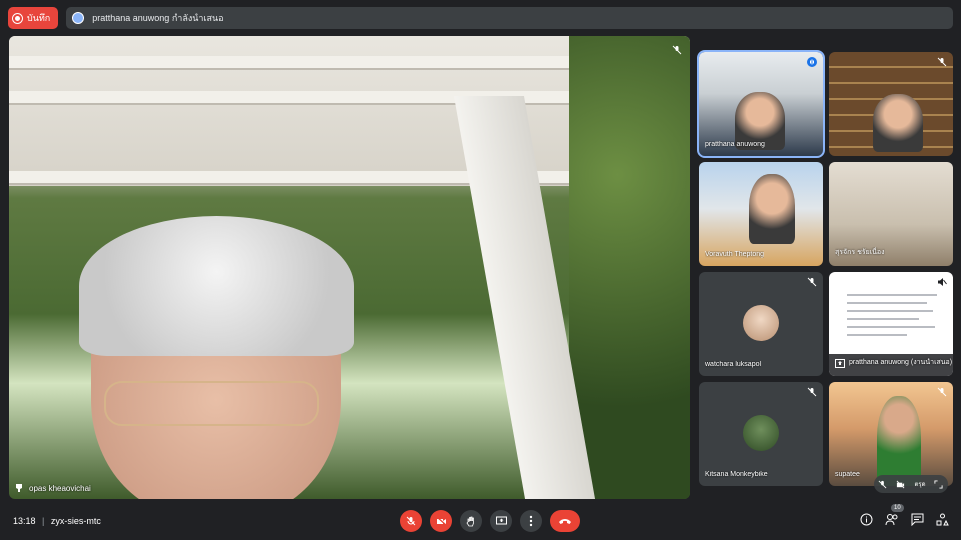 This screenshot has width=961, height=540. What do you see at coordinates (60, 488) in the screenshot?
I see `speaker-name: opas kheaovichai` at bounding box center [60, 488].